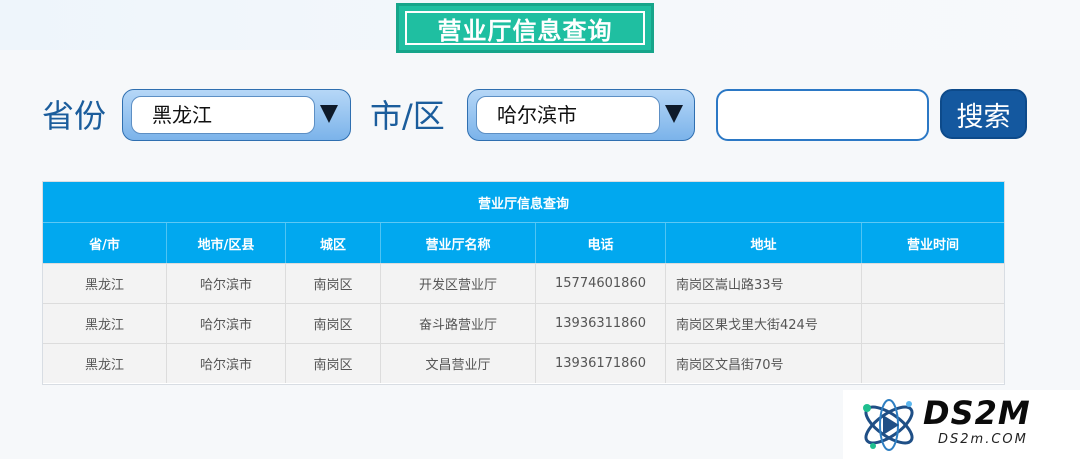 This screenshot has width=1080, height=459. Describe the element at coordinates (74, 116) in the screenshot. I see `province-label: 省份` at that location.